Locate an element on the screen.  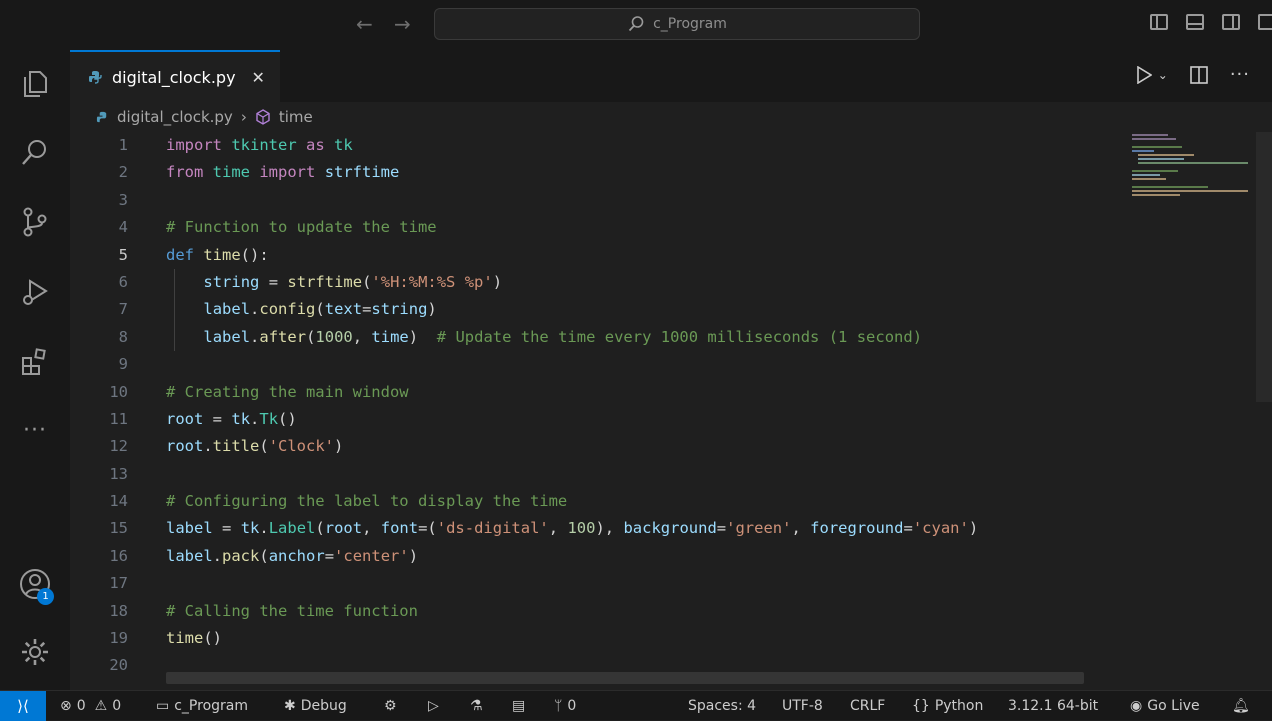
eol-status: CRLF is located at coordinates (867, 705).